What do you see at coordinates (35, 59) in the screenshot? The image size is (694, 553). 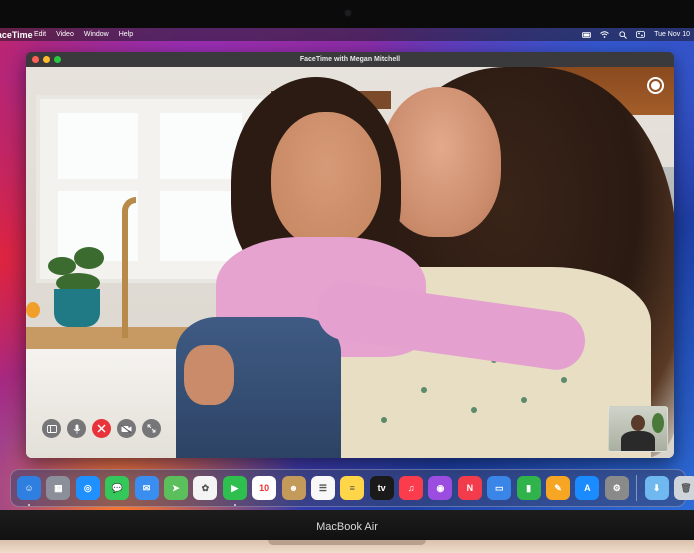 I see `close-window-button` at bounding box center [35, 59].